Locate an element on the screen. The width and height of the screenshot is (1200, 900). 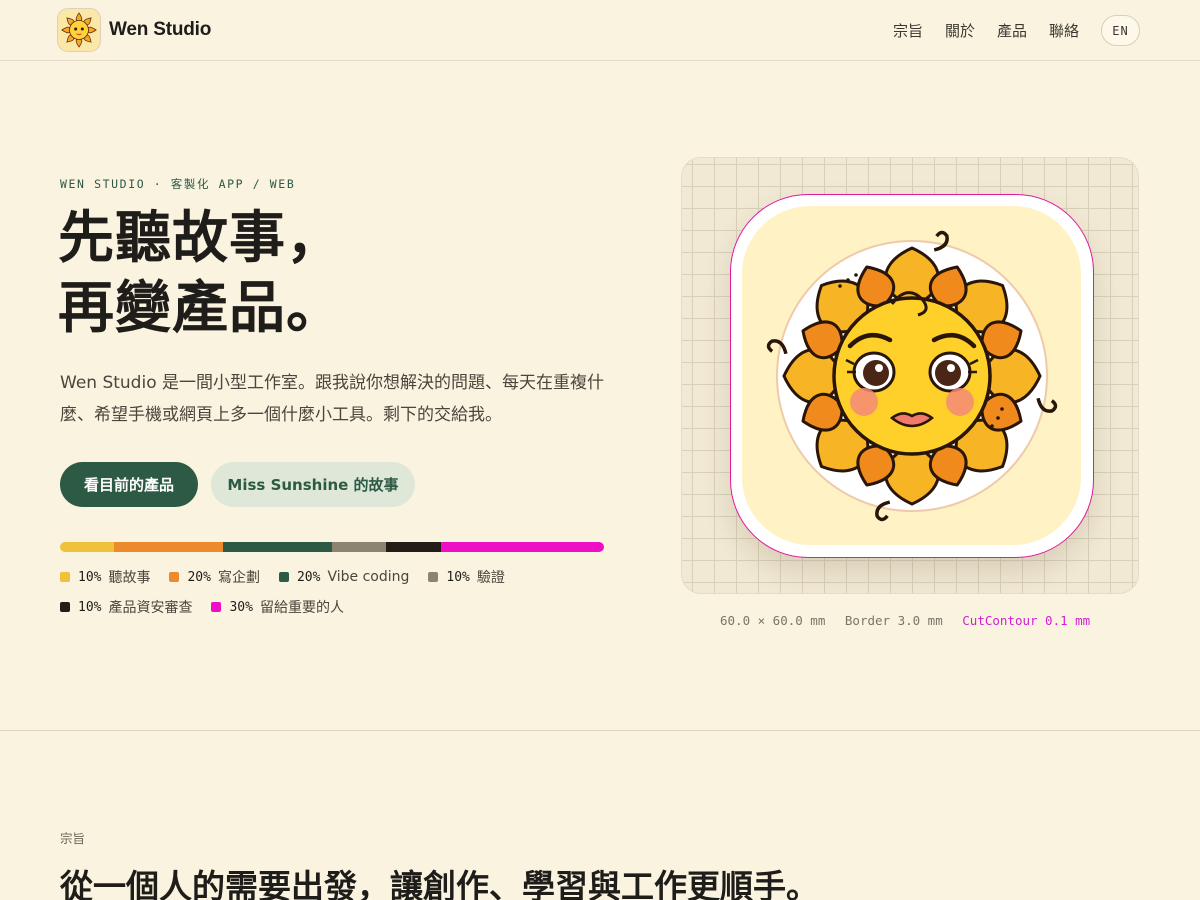
miss-sunshine-story-button: Miss Sunshine 的故事 is located at coordinates (313, 484).